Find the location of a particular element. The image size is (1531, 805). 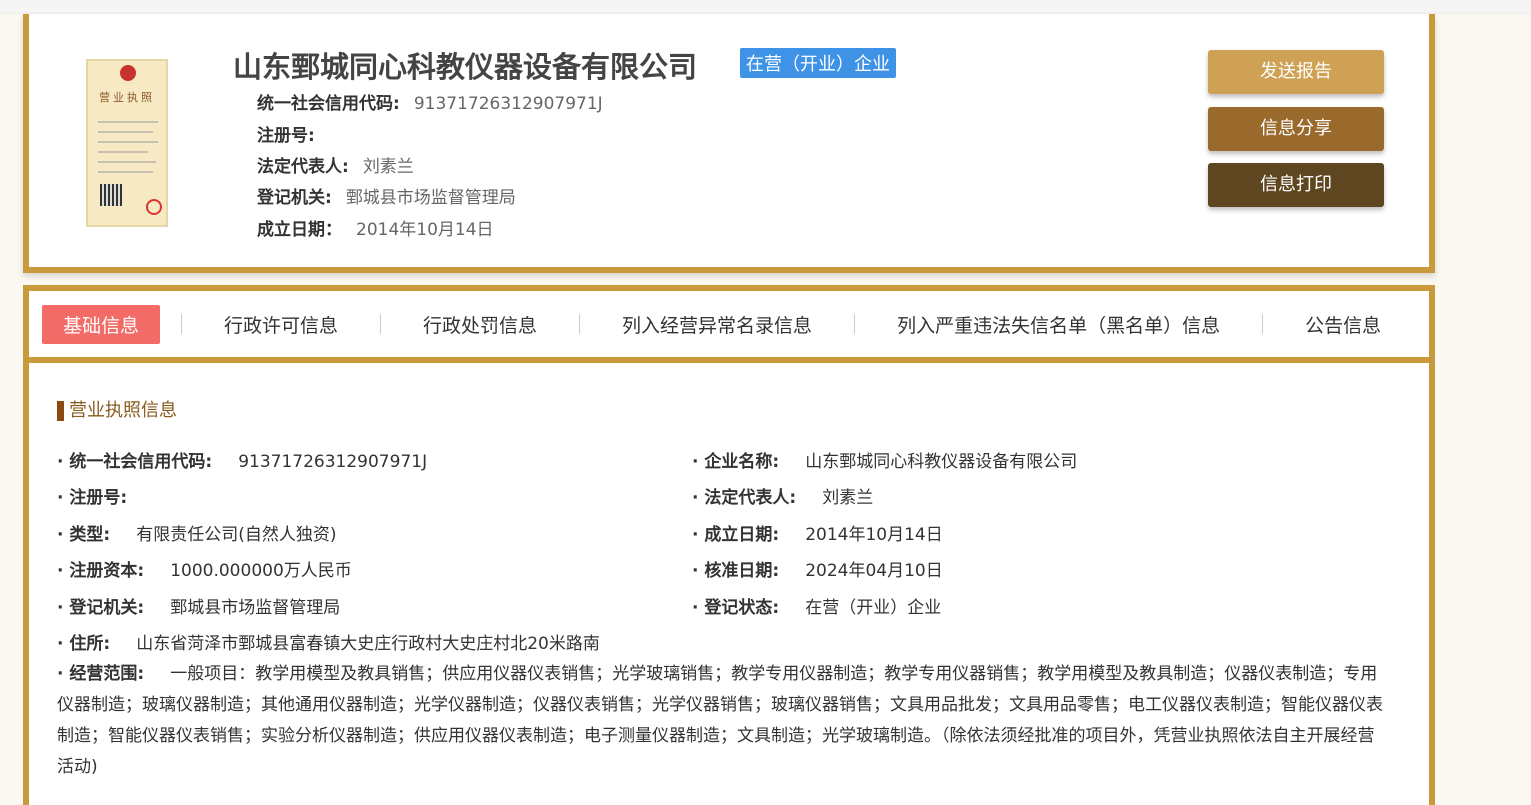

field-type: 类型:有限责任公司(自然人独资) is located at coordinates (196, 532).